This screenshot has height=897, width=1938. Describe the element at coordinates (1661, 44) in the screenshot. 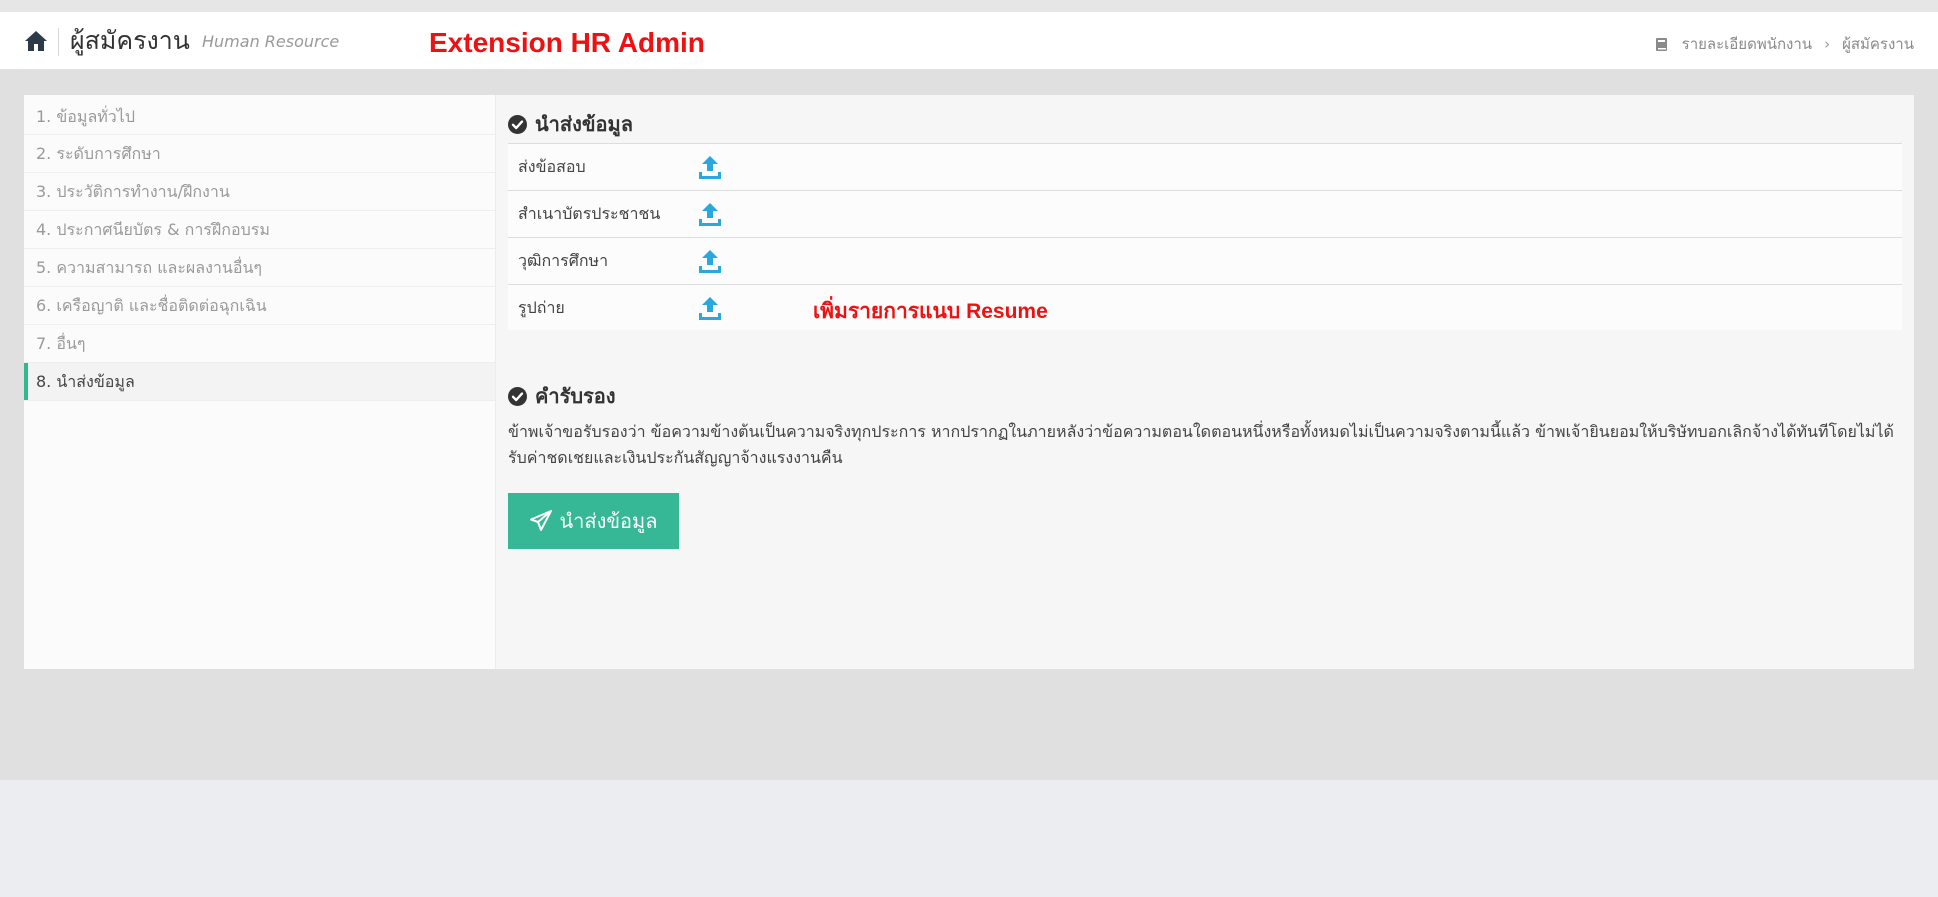

I see `book-icon` at that location.